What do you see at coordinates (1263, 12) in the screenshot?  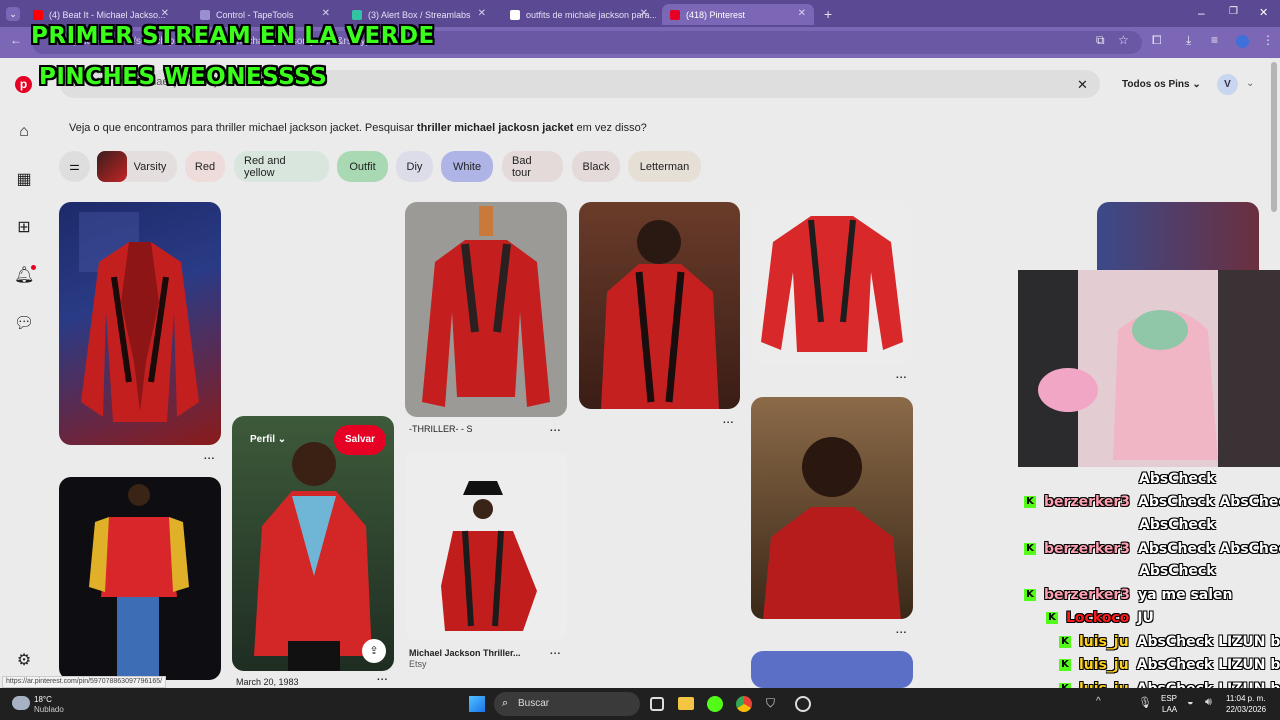 I see `close-window-icon: ✕` at bounding box center [1263, 12].